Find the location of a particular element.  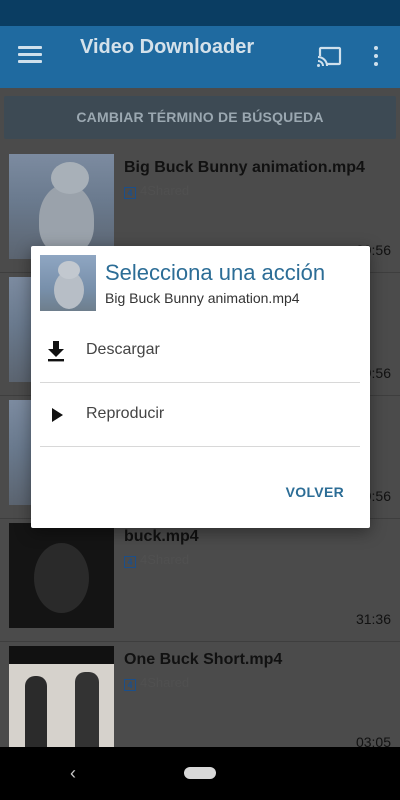

dismiss-button: VOLVER is located at coordinates (315, 492).